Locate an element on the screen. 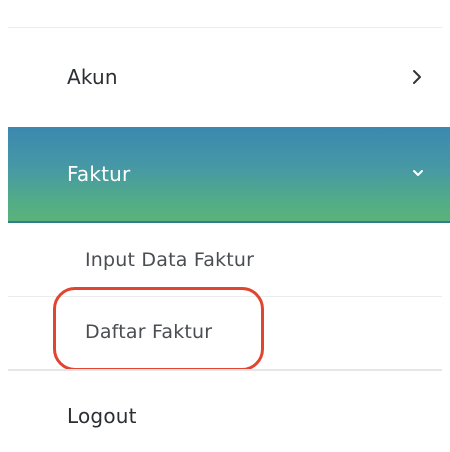  submenu-item-label: Input Data Faktur is located at coordinates (170, 260).